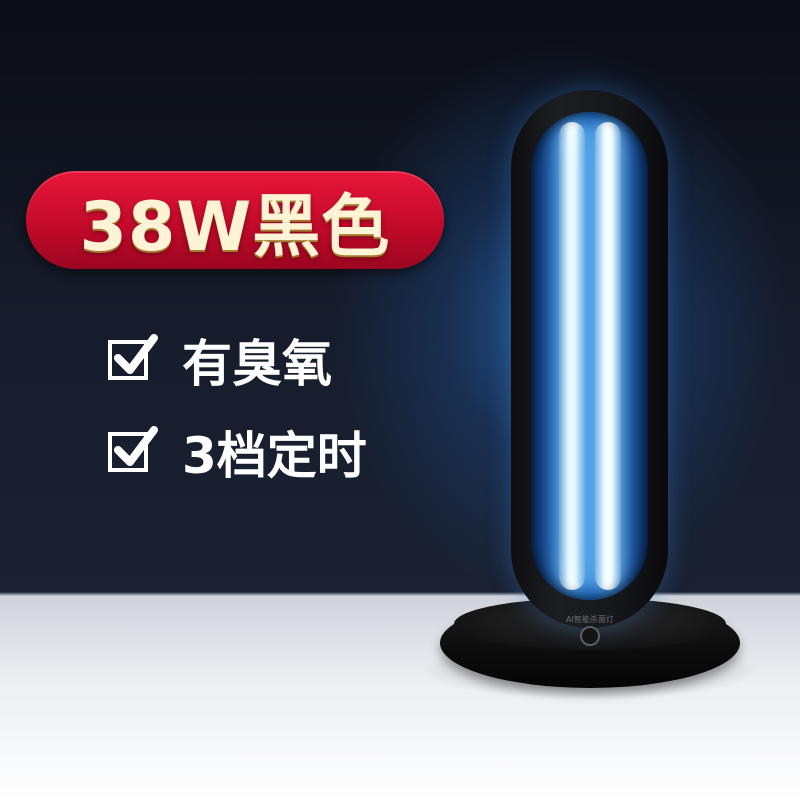  I want to click on power-button-icon, so click(590, 636).